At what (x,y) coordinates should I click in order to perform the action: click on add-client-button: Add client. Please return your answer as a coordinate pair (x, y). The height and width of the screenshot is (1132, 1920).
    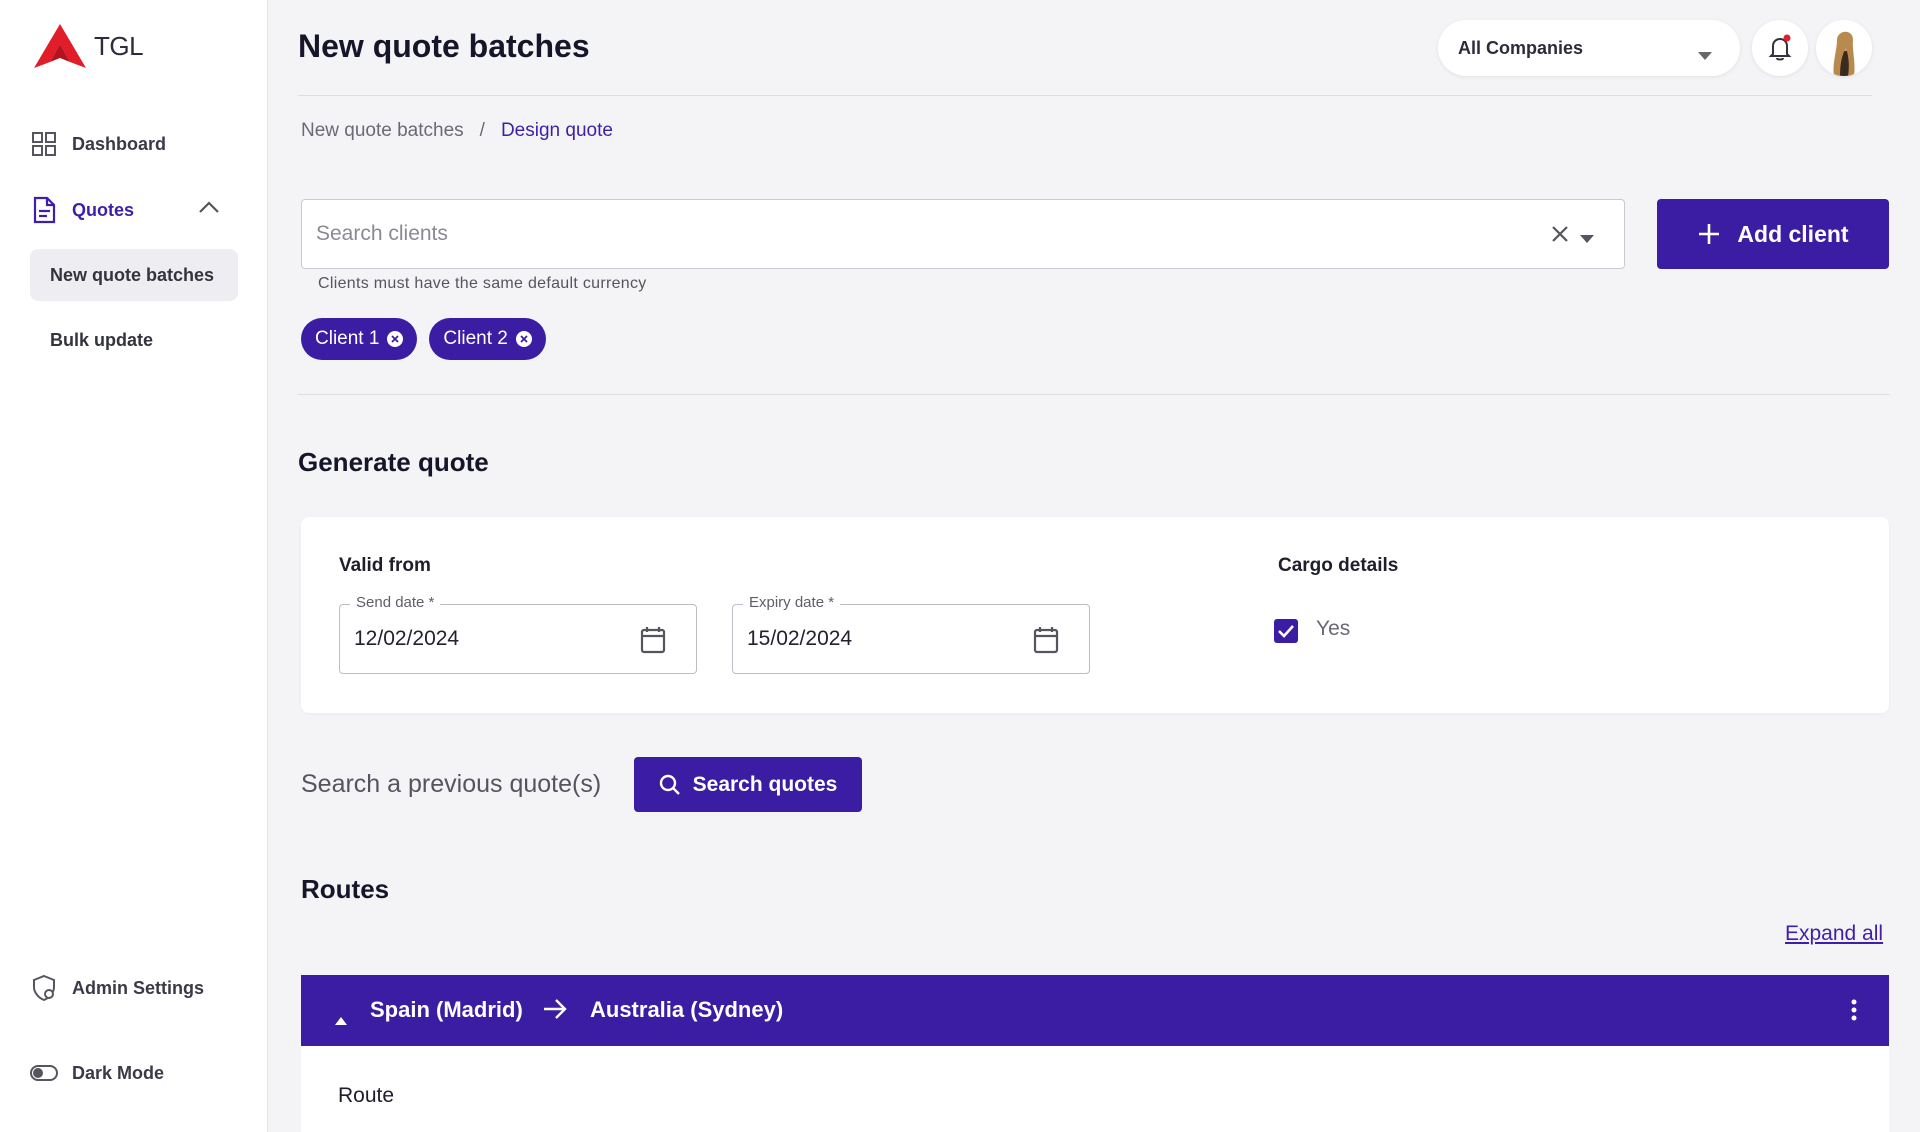
    Looking at the image, I should click on (1773, 234).